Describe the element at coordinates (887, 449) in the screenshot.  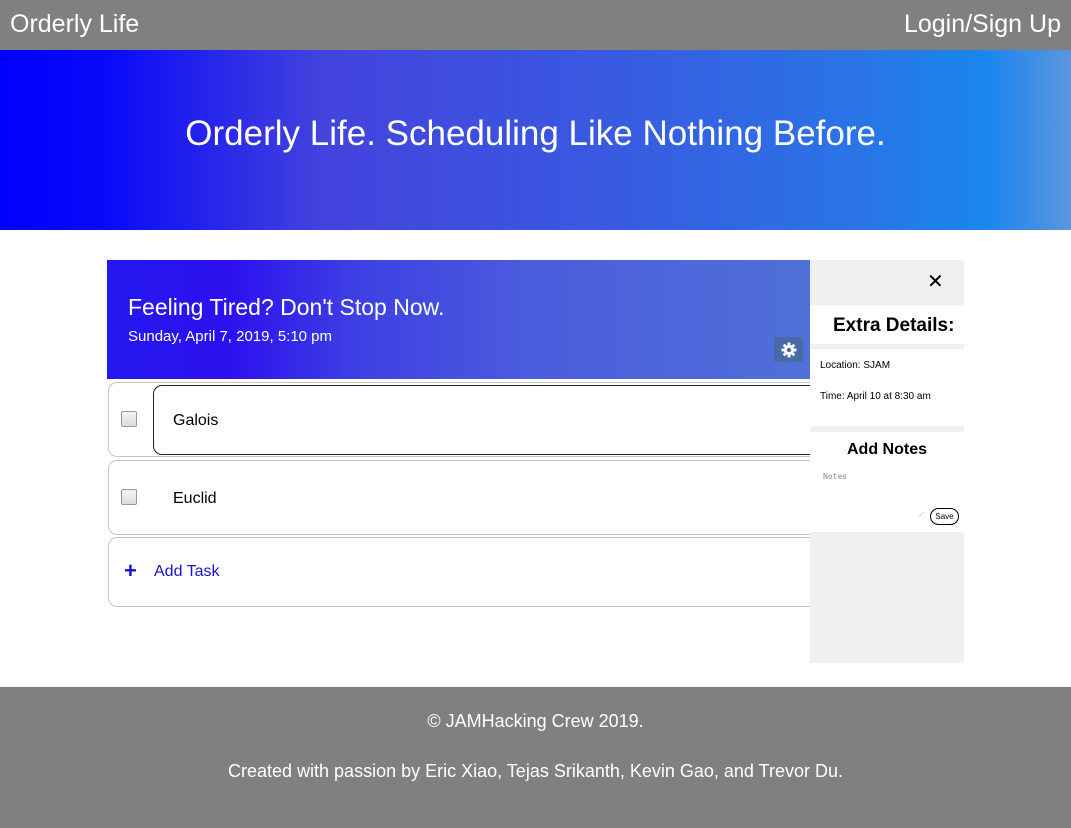
I see `notes-heading: Add Notes` at that location.